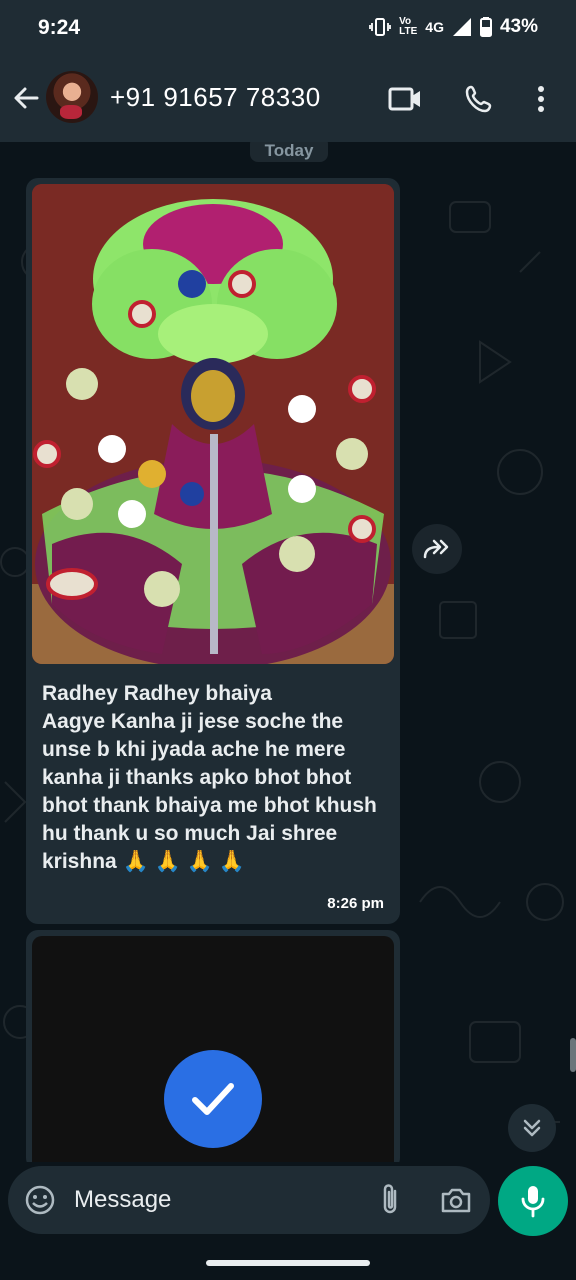  I want to click on double-chevron-down-icon, so click(532, 1128).